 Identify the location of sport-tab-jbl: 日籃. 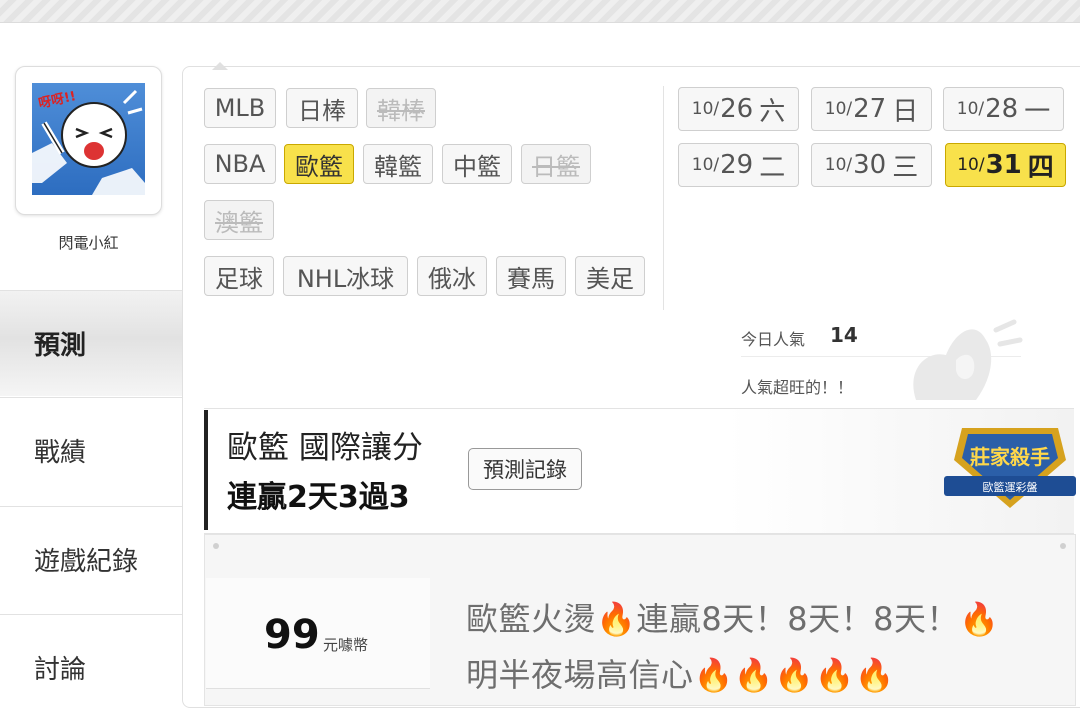
(556, 164).